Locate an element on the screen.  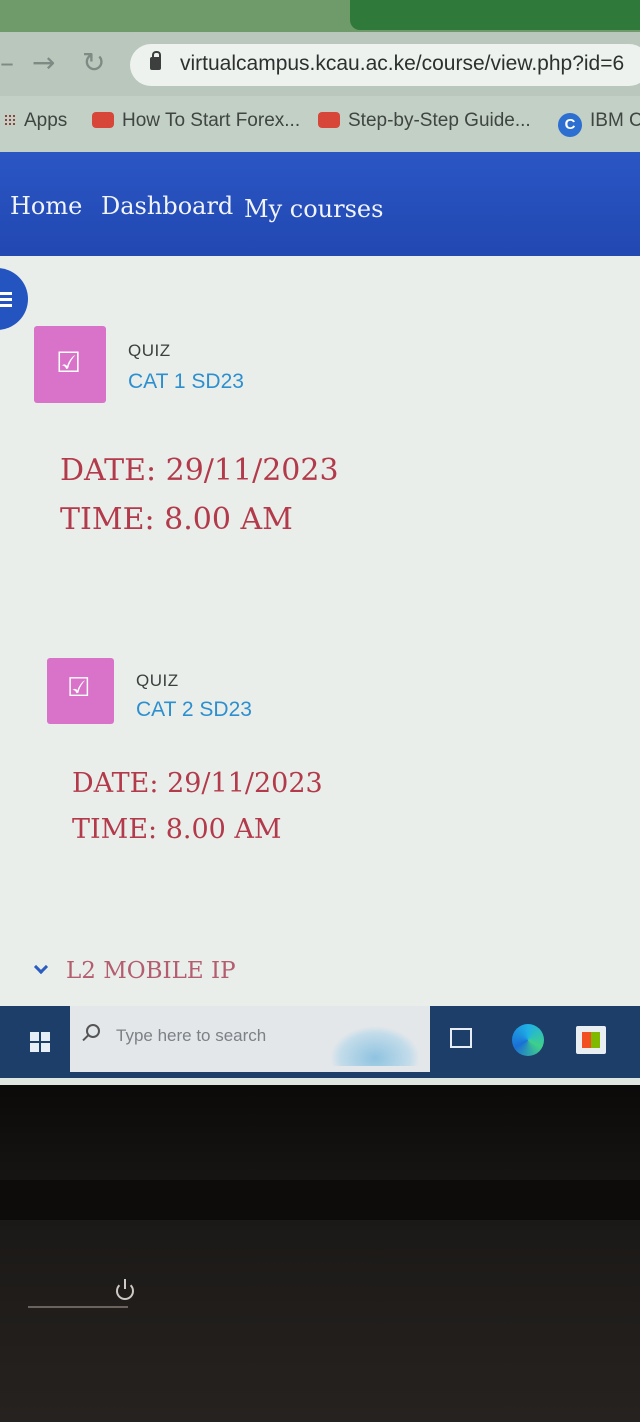
chevron-down-icon is located at coordinates (41, 967).